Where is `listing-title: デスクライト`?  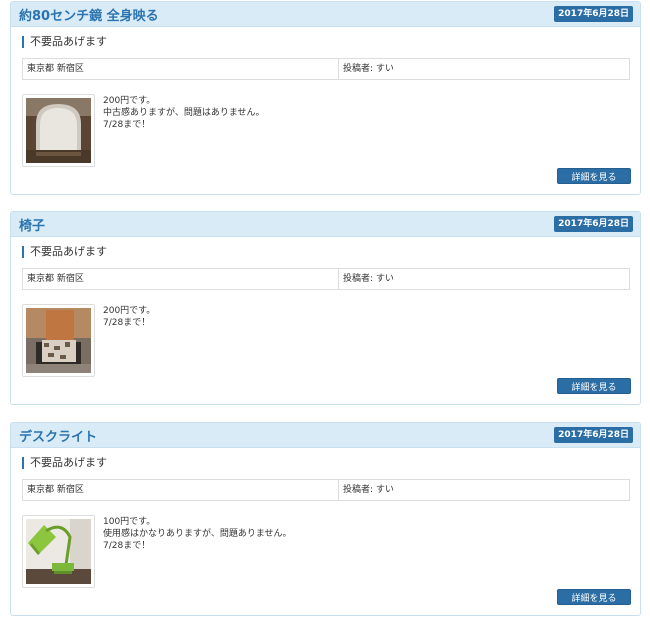
listing-title: デスクライト is located at coordinates (58, 435).